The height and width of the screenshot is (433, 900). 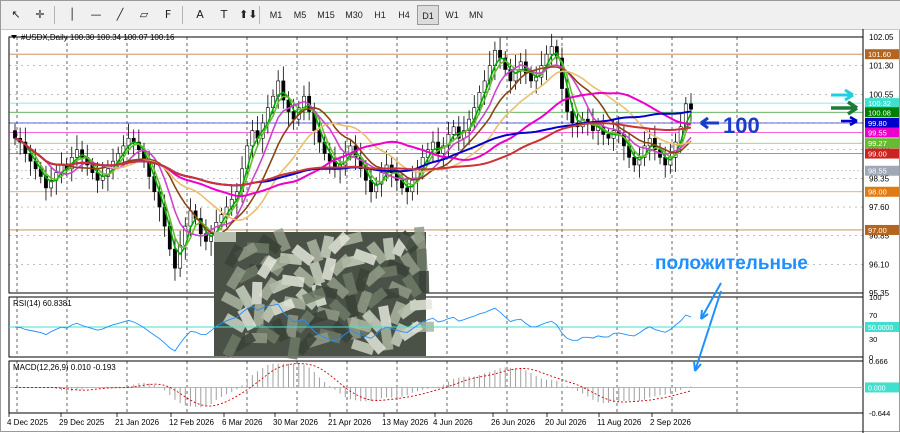 I want to click on date-label: 30 Mar 2026, so click(x=295, y=422).